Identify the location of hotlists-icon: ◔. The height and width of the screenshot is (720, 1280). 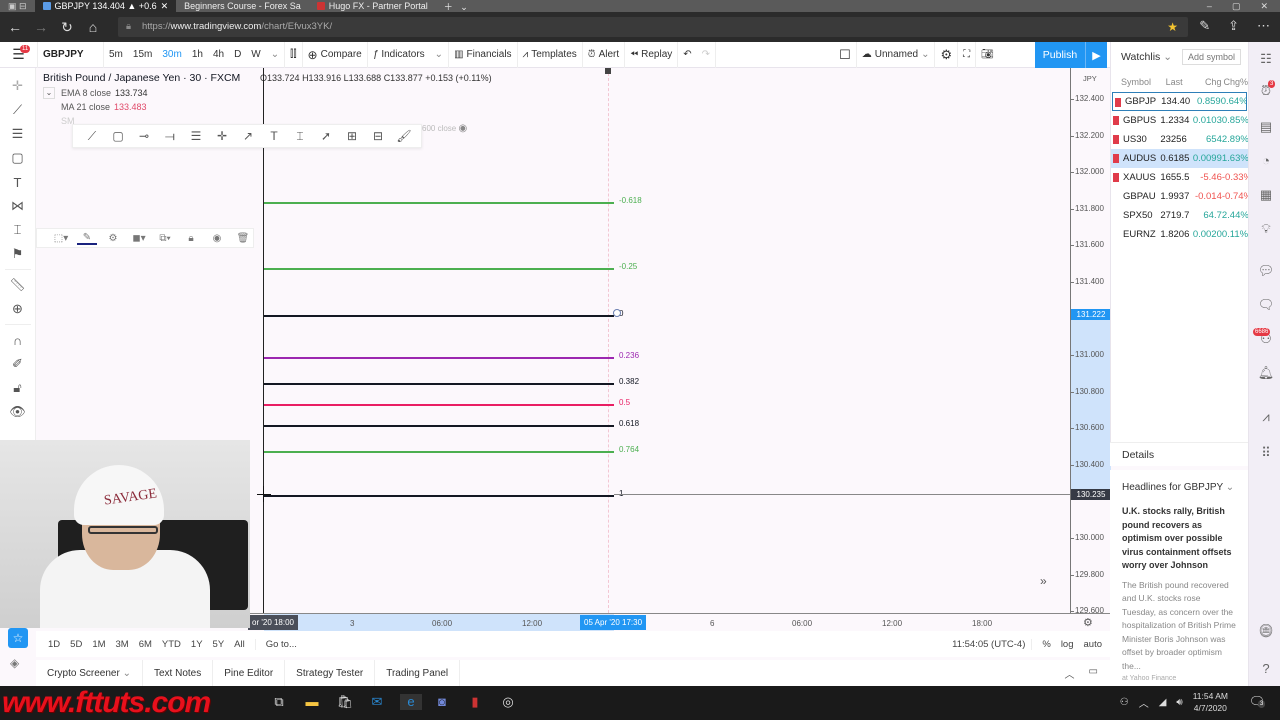
(1266, 161).